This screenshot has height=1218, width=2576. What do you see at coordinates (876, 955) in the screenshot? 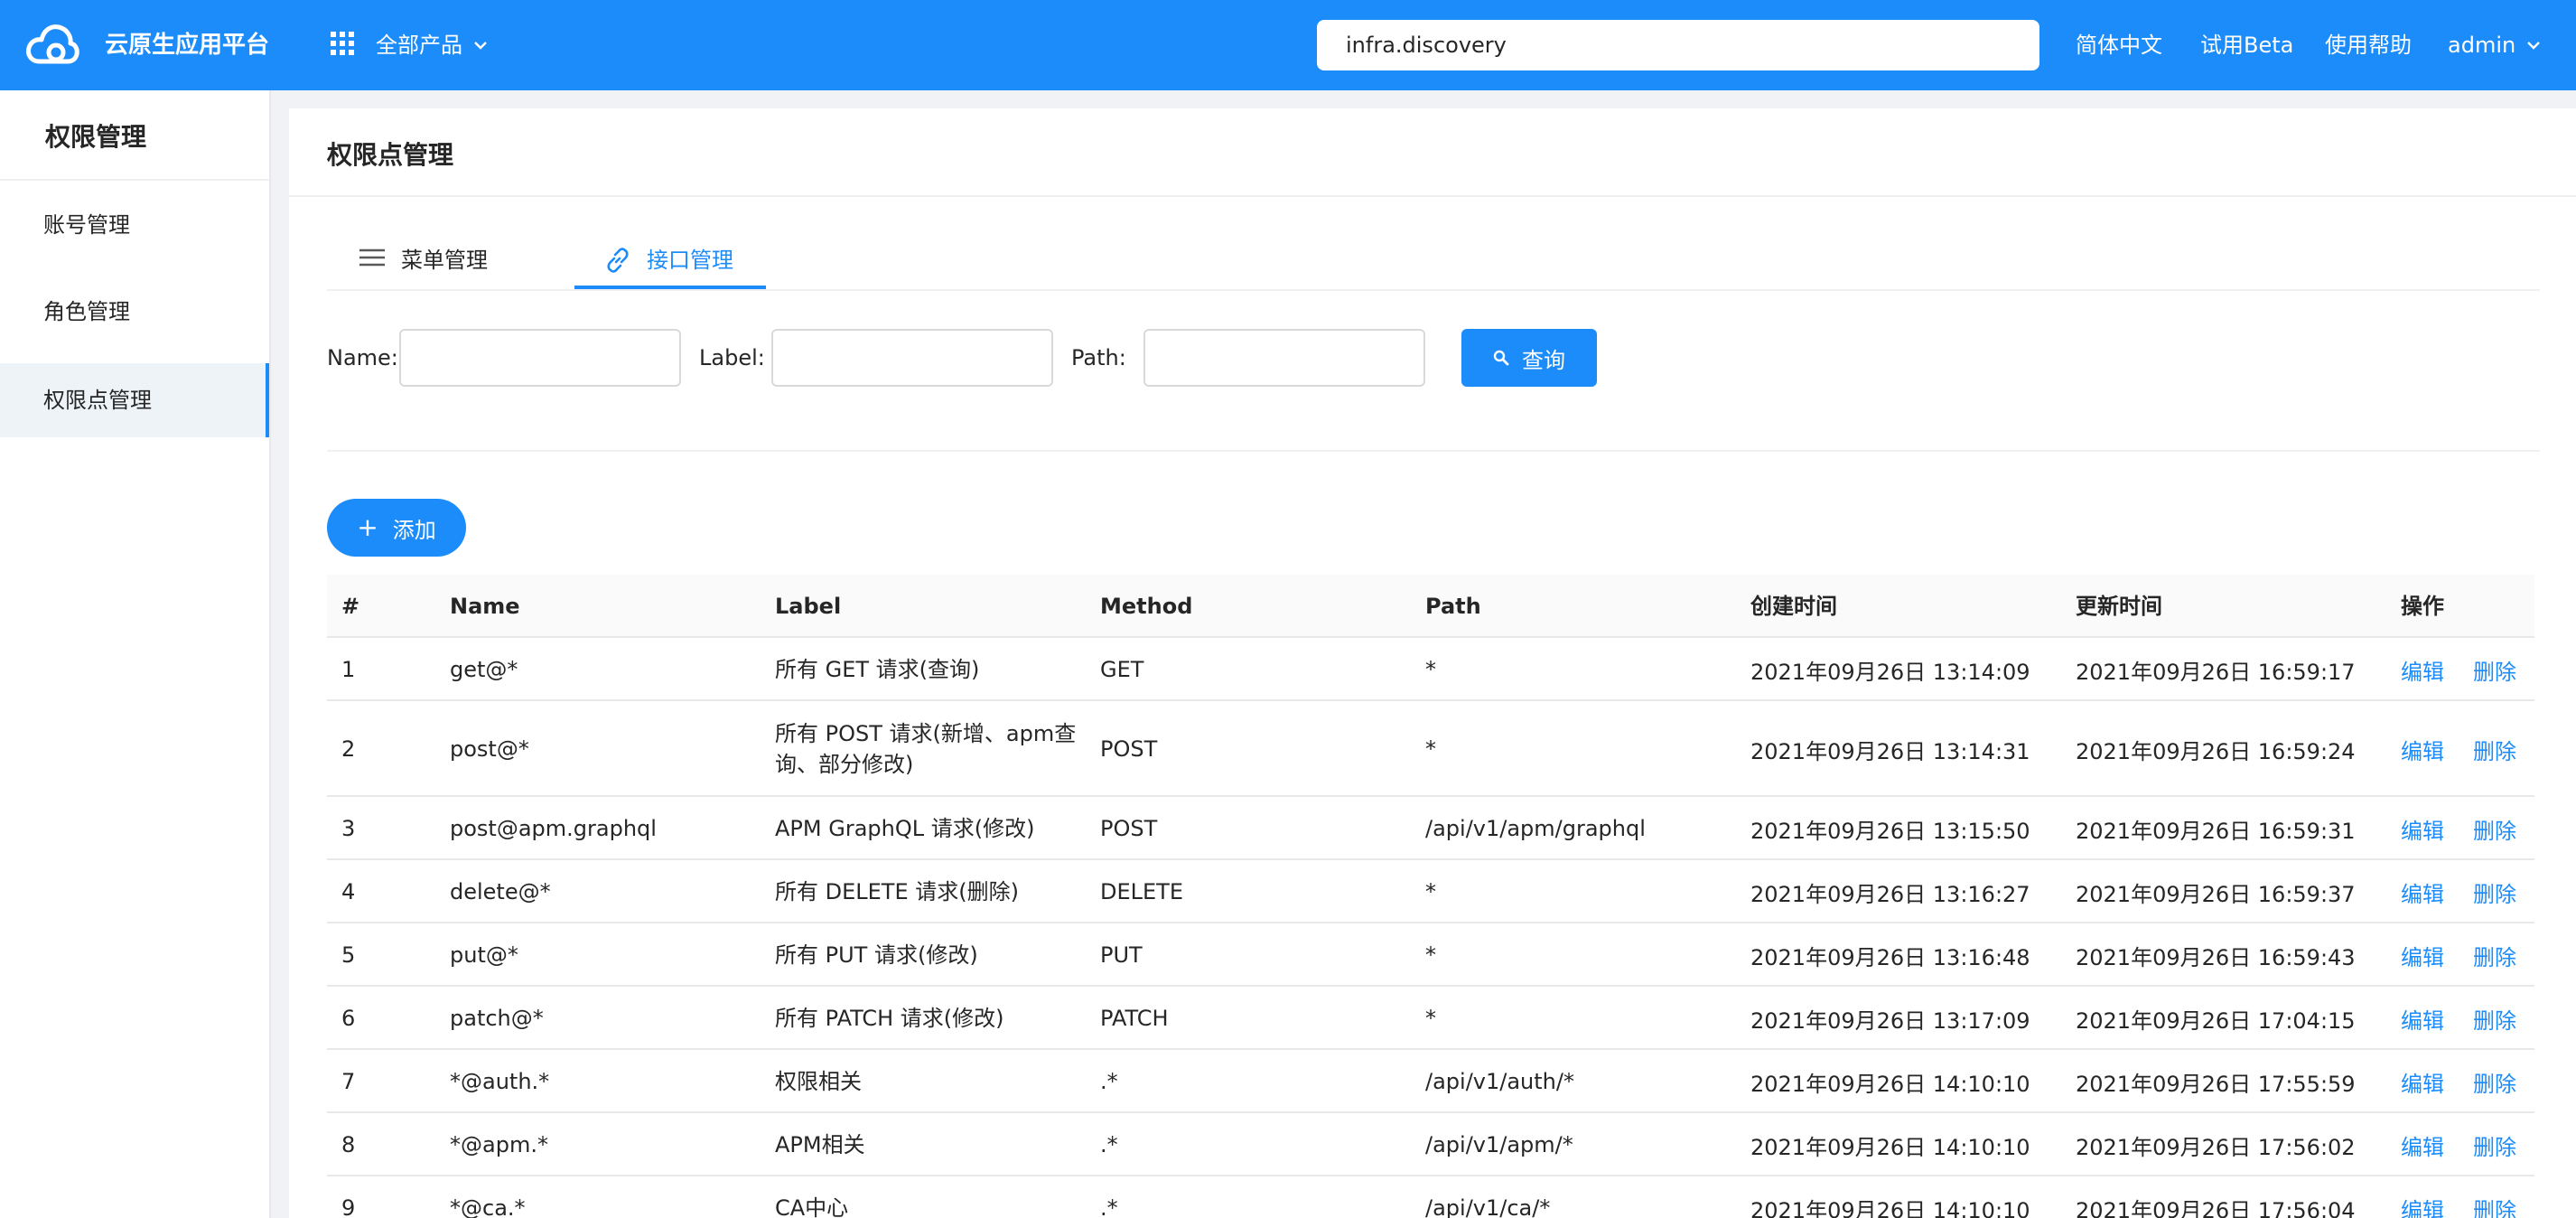
I see `cell-label: 所有 PUT 请求(修改)` at bounding box center [876, 955].